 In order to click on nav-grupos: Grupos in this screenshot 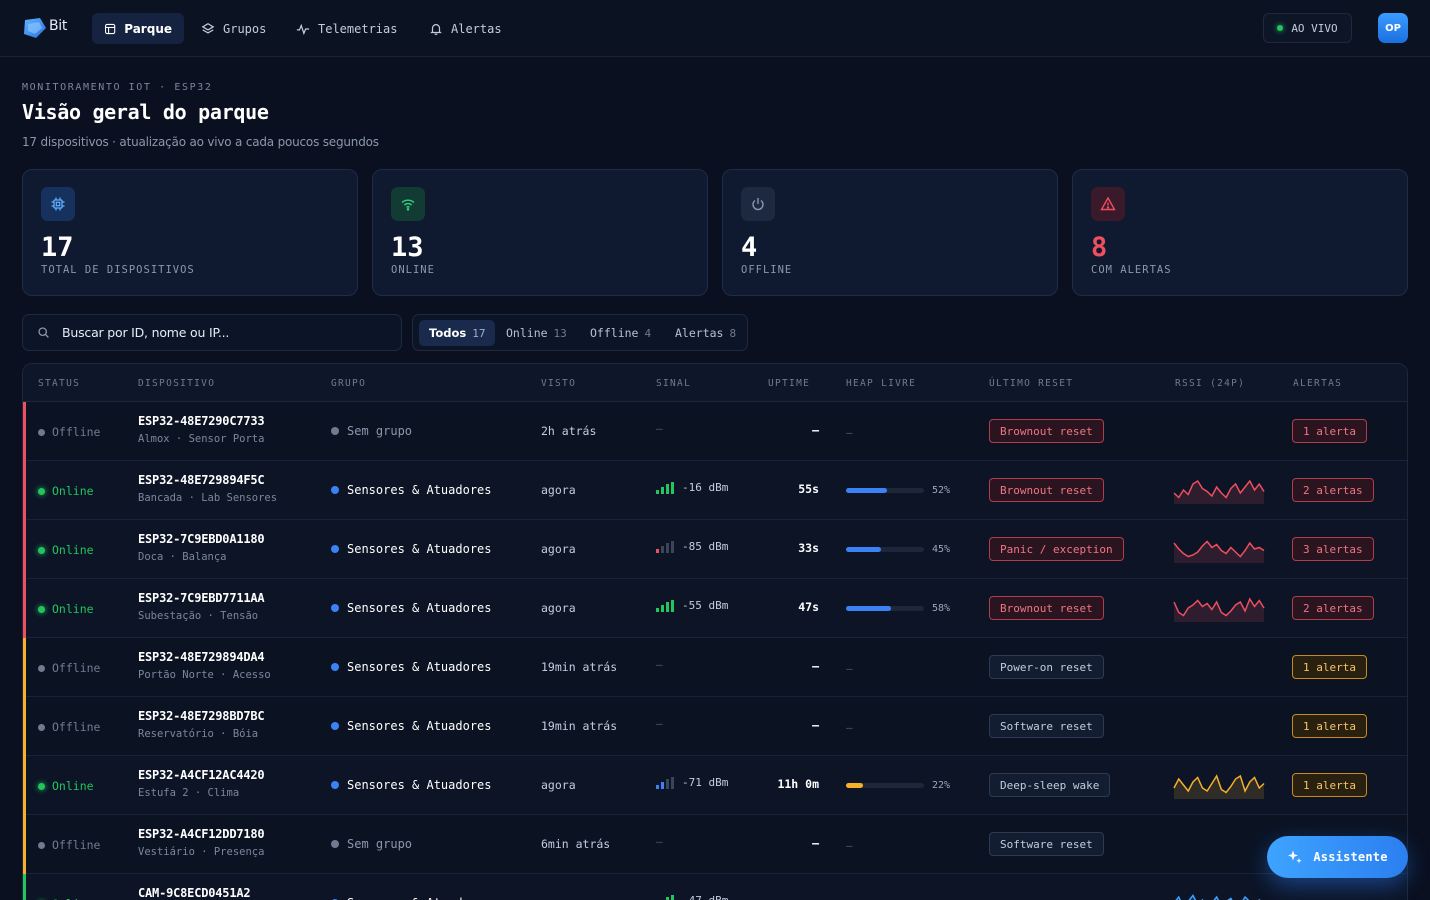, I will do `click(233, 28)`.